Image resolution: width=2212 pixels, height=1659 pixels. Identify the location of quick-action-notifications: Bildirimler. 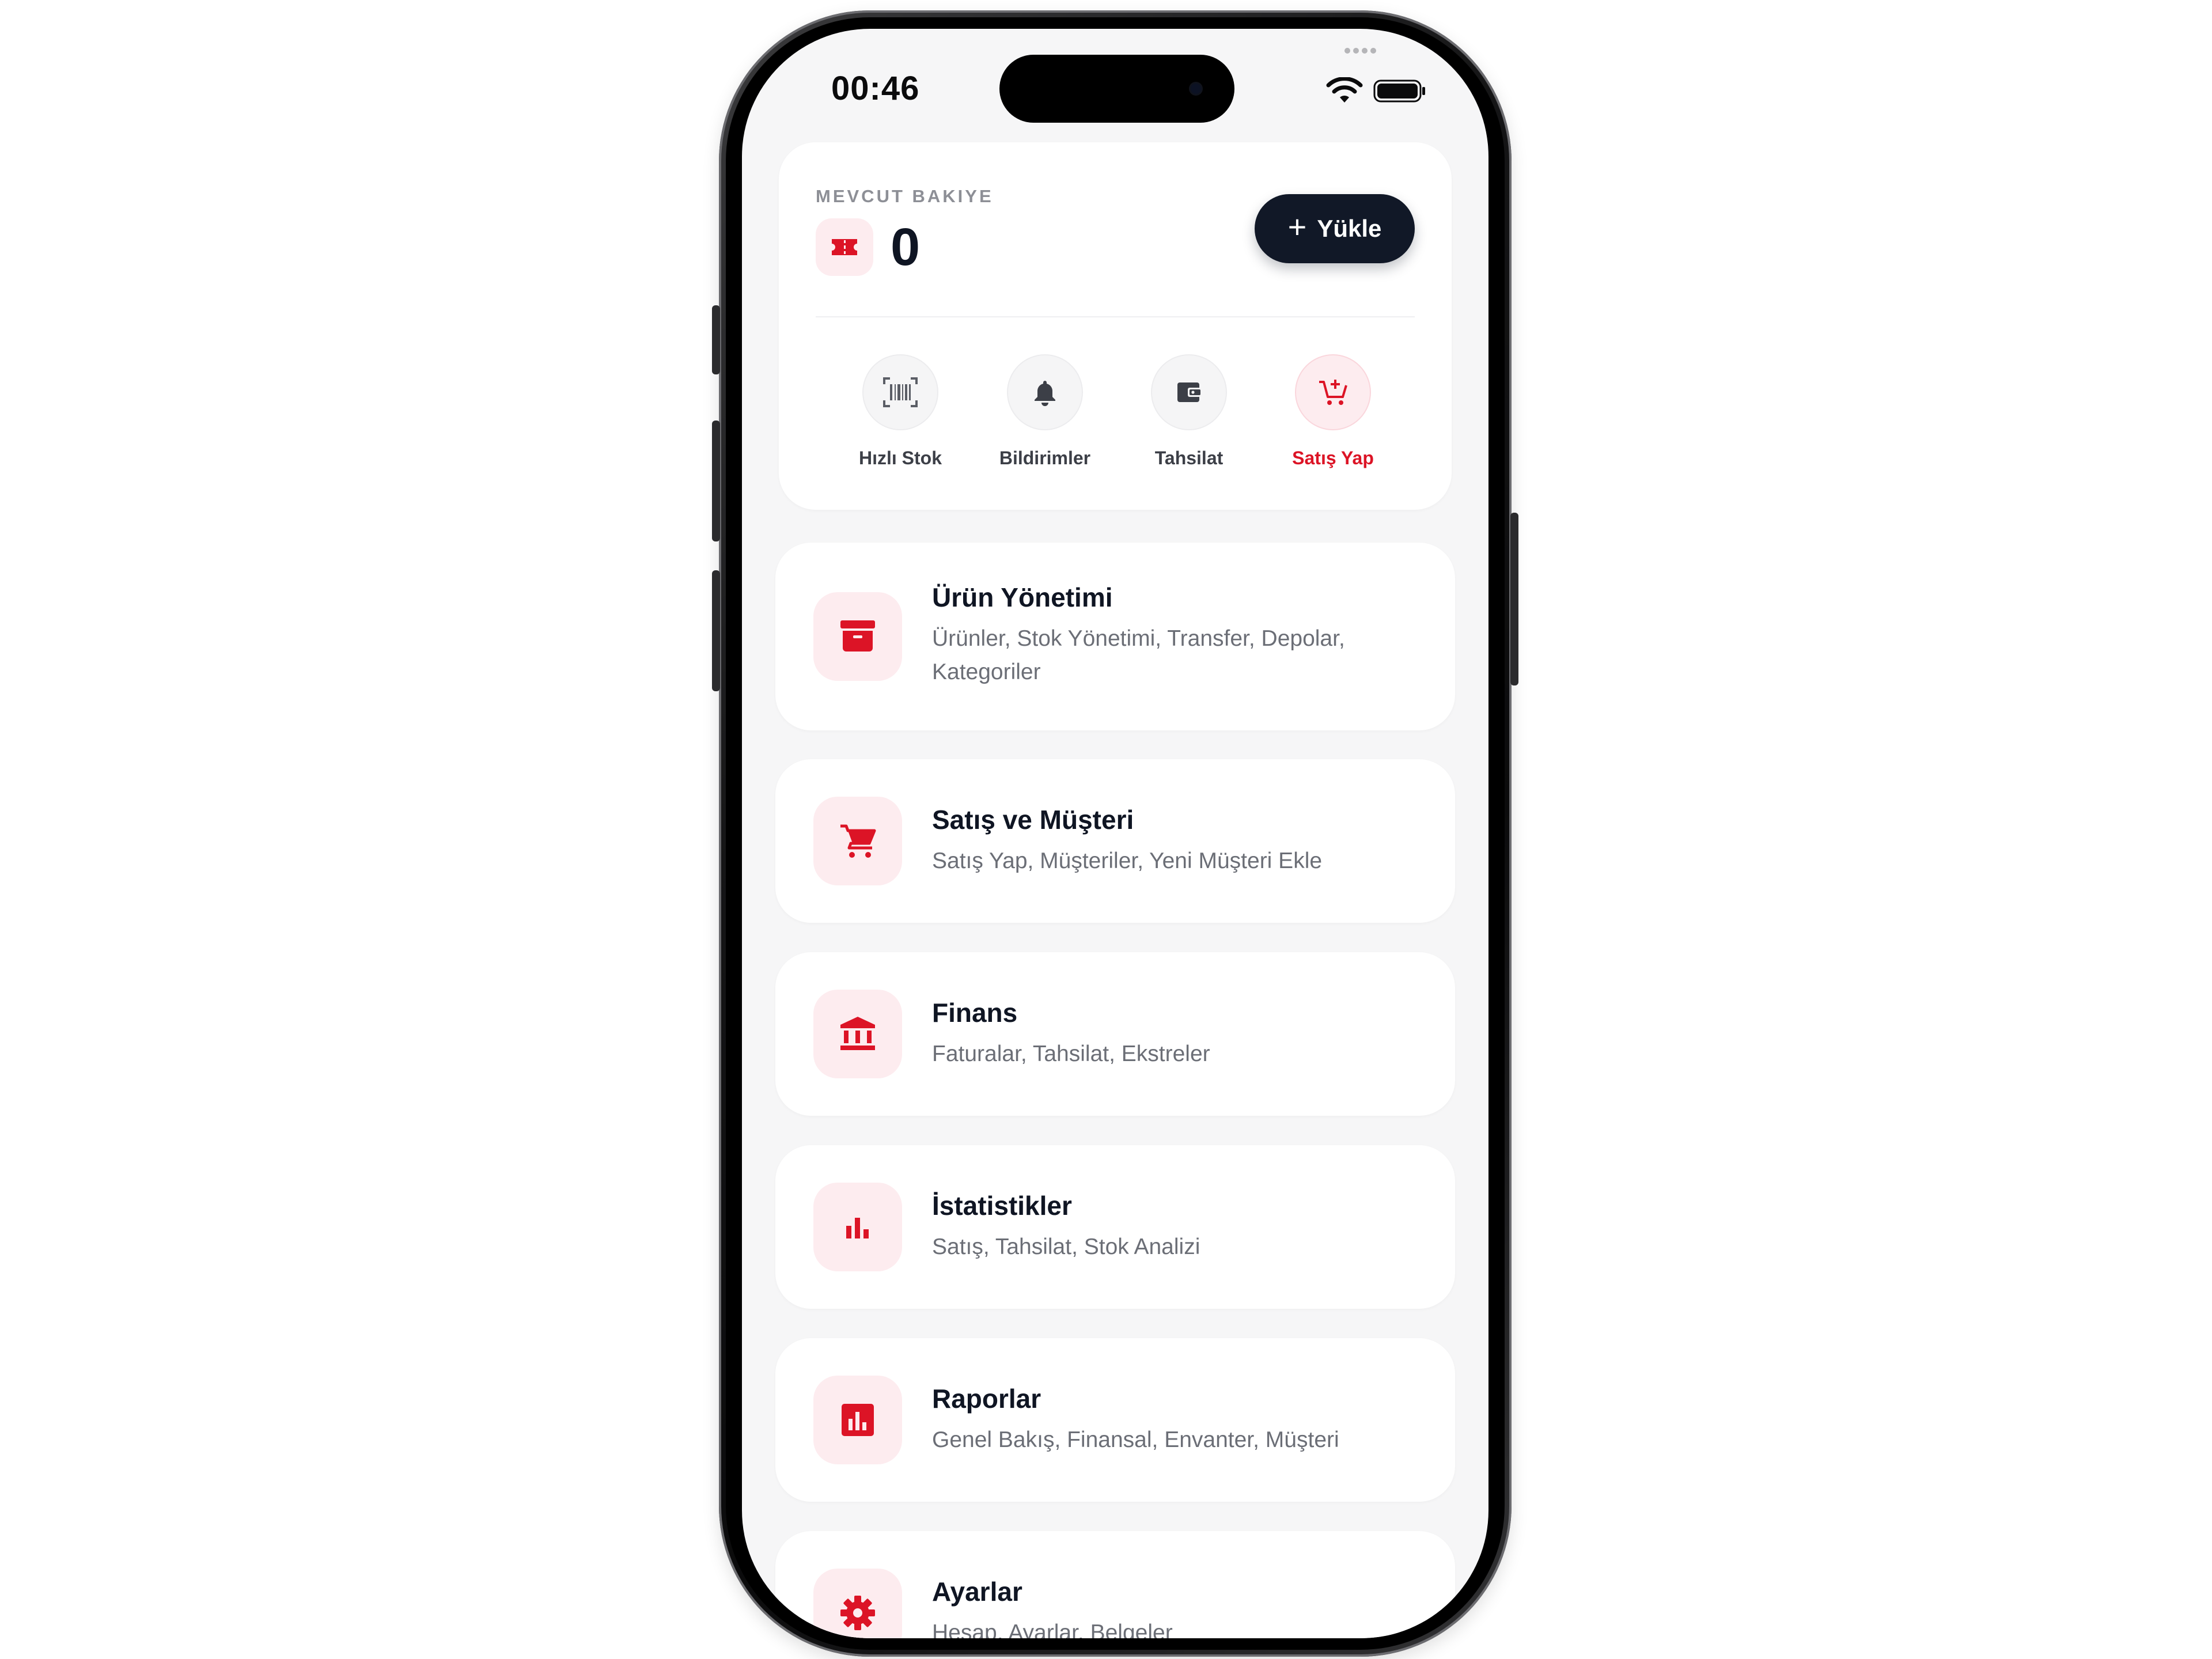
(1045, 411).